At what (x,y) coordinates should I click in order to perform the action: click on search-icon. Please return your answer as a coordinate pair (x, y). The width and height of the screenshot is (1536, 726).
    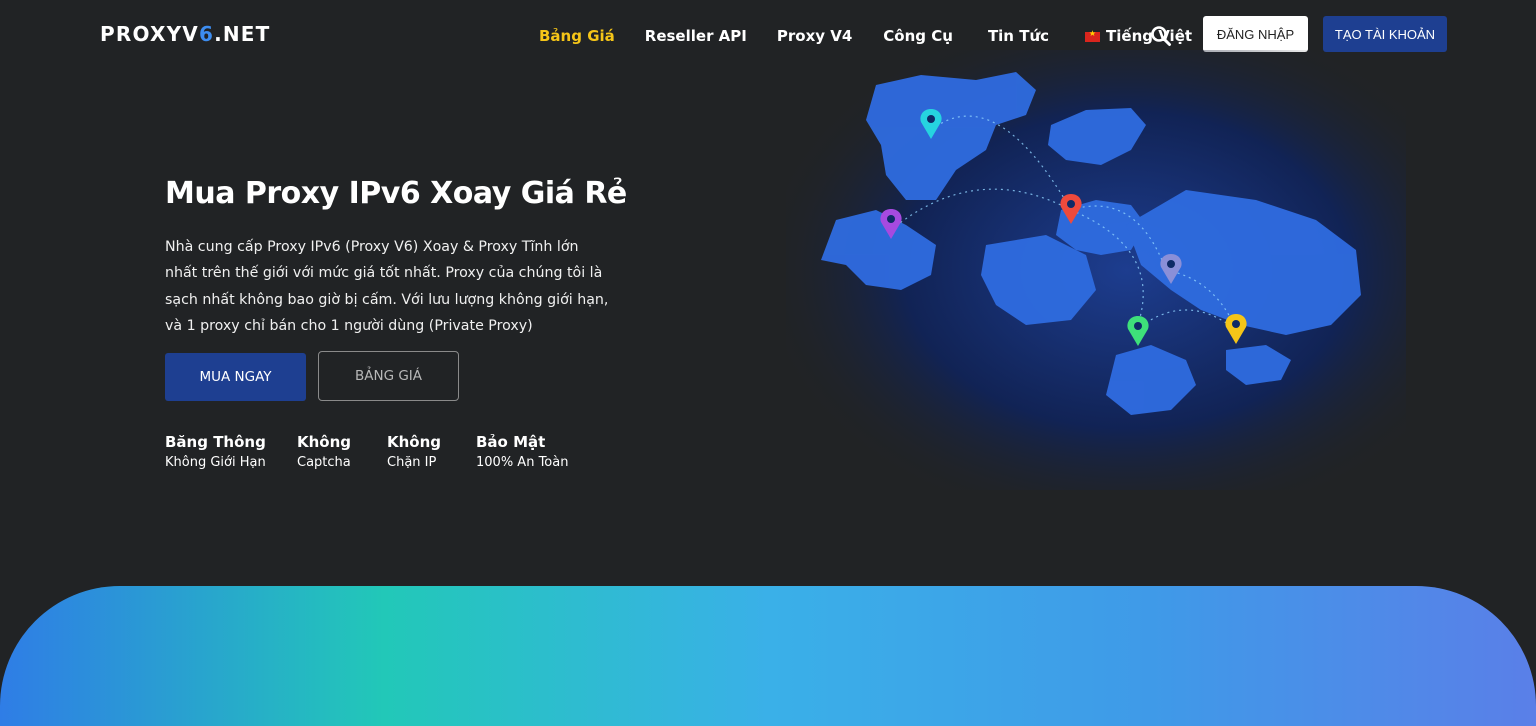
    Looking at the image, I should click on (1161, 36).